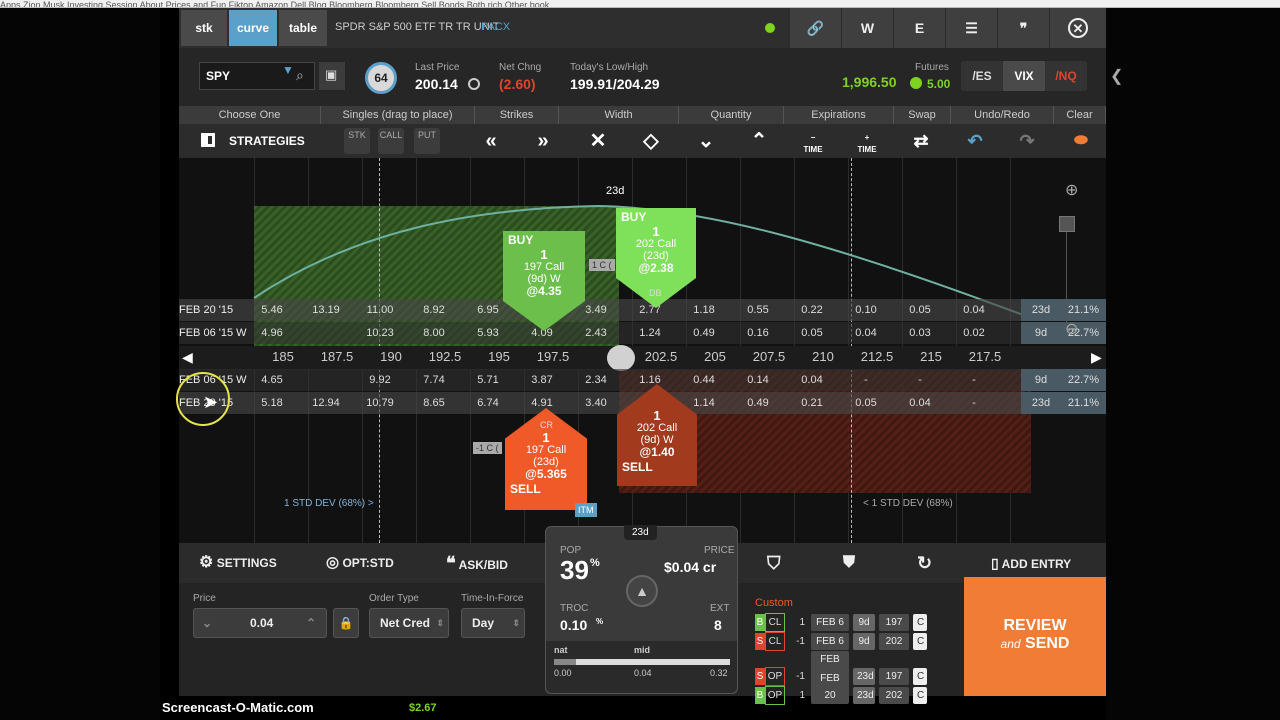 The width and height of the screenshot is (1280, 720). What do you see at coordinates (849, 563) in the screenshot?
I see `shield-button: ⛊` at bounding box center [849, 563].